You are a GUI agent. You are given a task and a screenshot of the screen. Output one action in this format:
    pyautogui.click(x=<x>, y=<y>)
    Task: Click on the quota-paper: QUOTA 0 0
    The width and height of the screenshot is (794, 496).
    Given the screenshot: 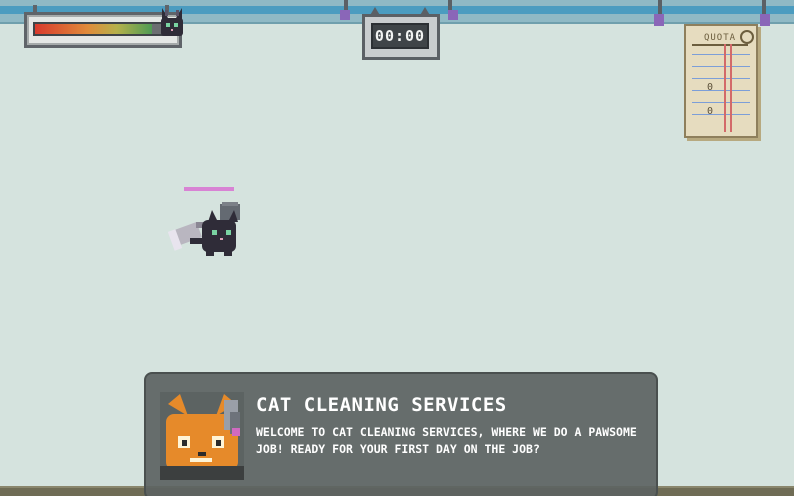 What is the action you would take?
    pyautogui.click(x=721, y=81)
    